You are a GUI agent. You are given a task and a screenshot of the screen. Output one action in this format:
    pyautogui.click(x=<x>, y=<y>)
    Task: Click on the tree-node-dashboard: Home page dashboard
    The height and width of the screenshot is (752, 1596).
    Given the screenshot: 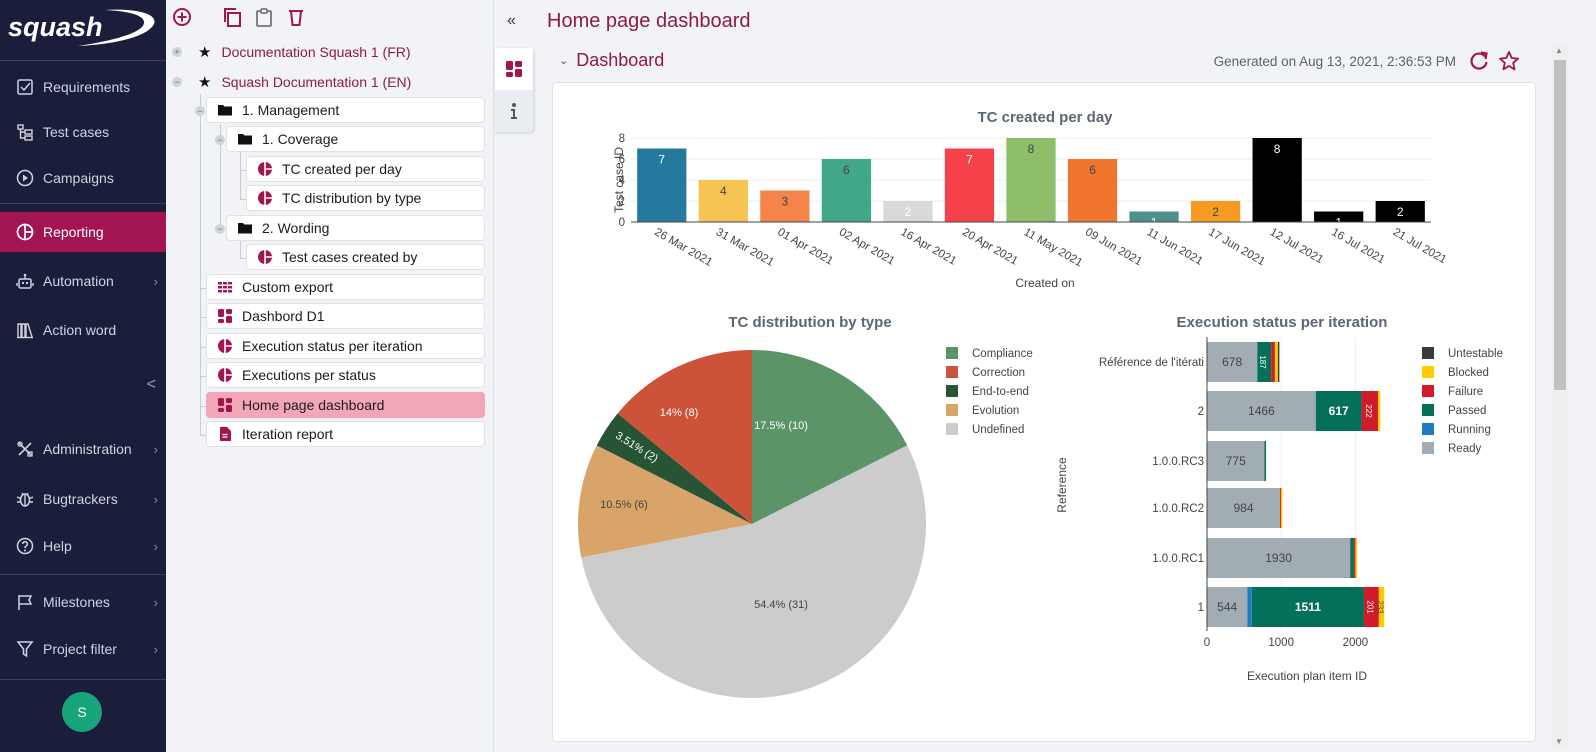 What is the action you would take?
    pyautogui.click(x=345, y=405)
    